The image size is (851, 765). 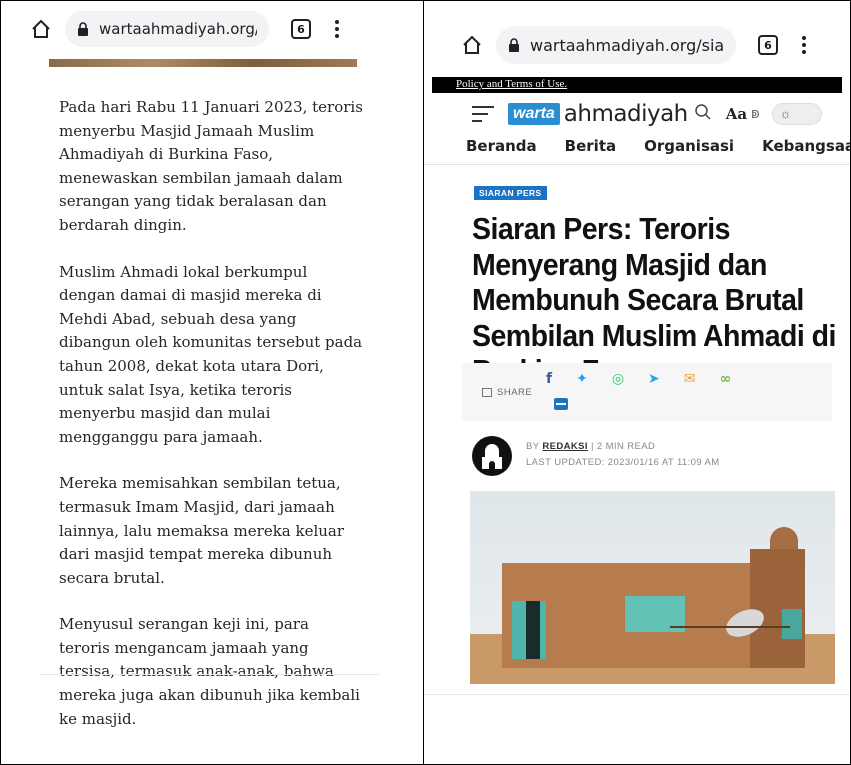 What do you see at coordinates (511, 84) in the screenshot?
I see `policy-link: Policy and Terms of Use.` at bounding box center [511, 84].